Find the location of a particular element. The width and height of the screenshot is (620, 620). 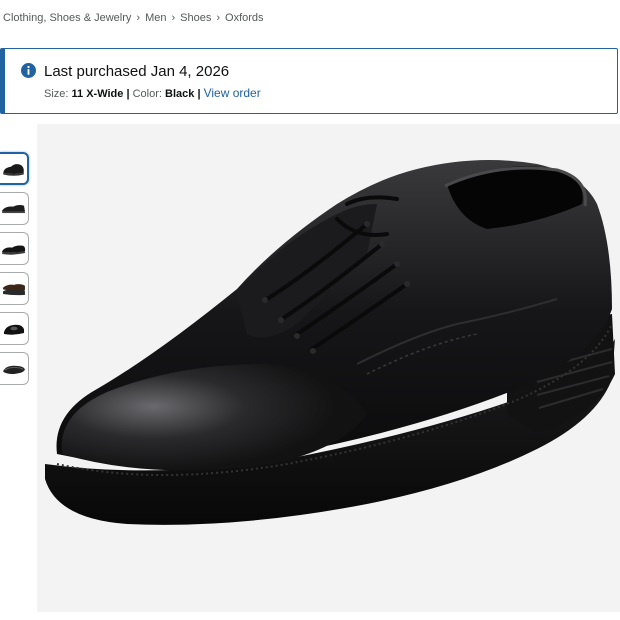

breadcrumb-clothing-shoes-jewelry: Clothing, Shoes & Jewelry is located at coordinates (67, 18).